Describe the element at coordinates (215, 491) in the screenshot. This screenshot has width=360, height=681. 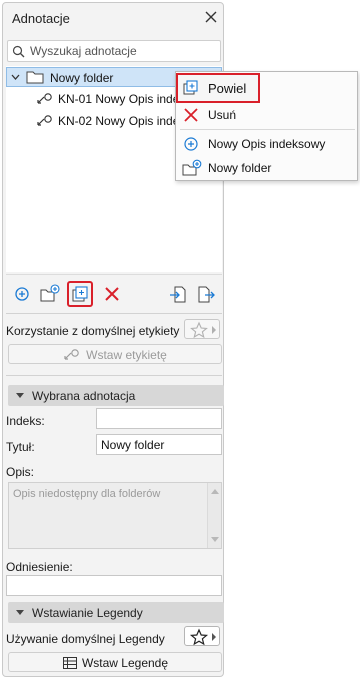
I see `scroll-up-icon` at that location.